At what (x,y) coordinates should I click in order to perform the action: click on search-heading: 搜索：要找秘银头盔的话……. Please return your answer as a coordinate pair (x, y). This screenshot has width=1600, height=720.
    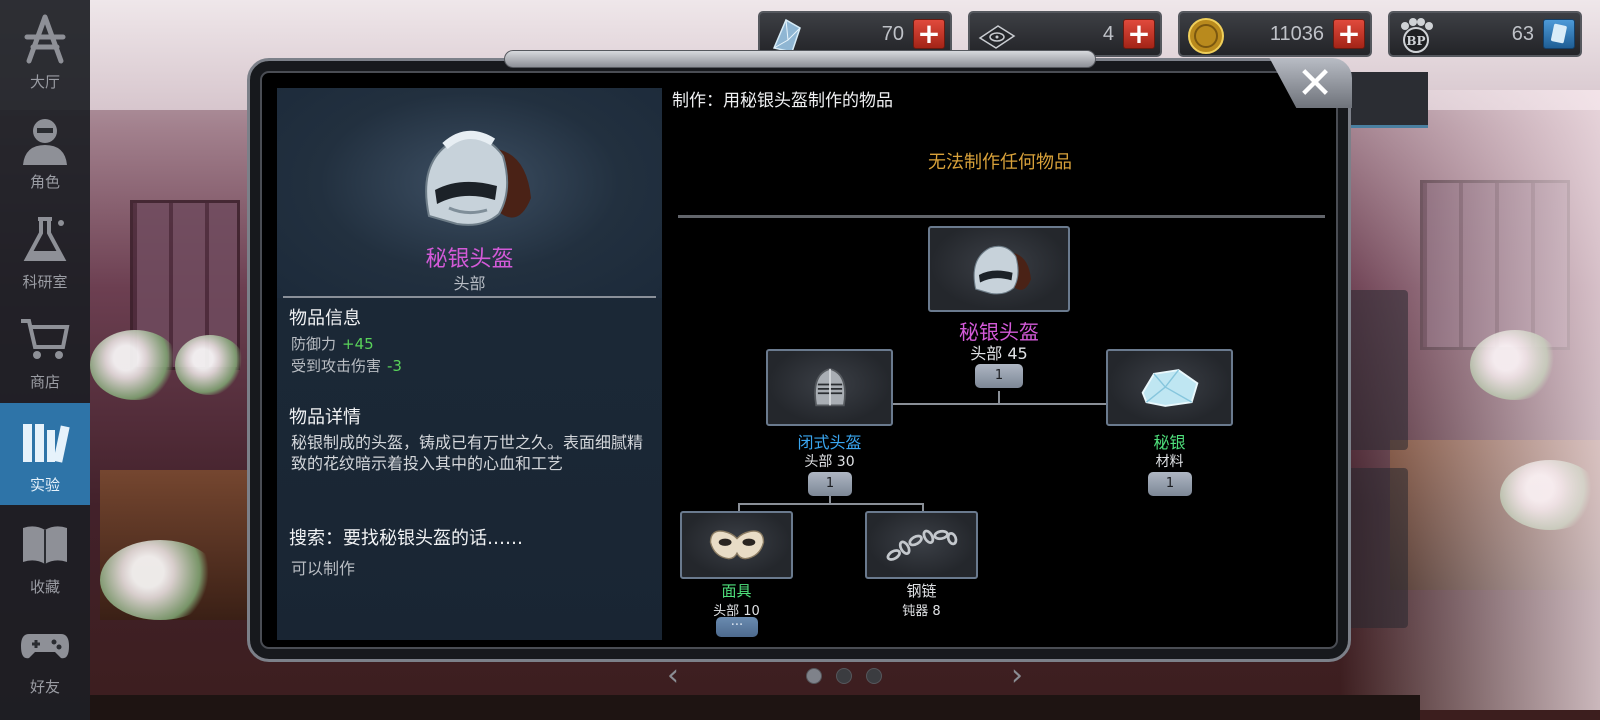
    Looking at the image, I should click on (406, 538).